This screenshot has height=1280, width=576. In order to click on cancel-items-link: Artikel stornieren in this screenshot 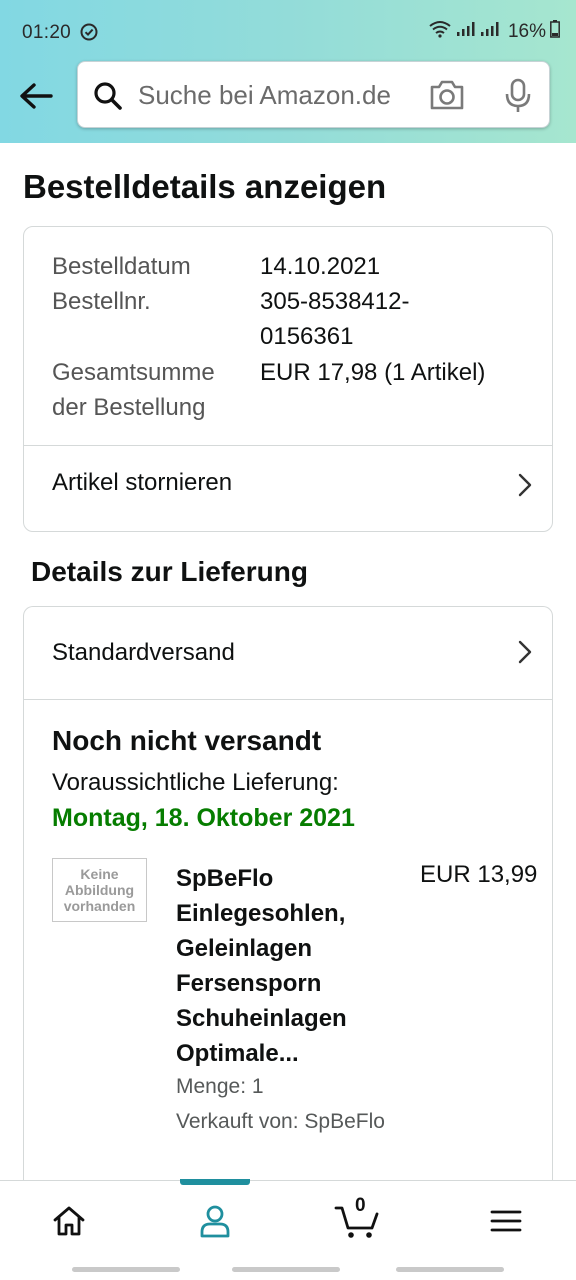, I will do `click(288, 486)`.